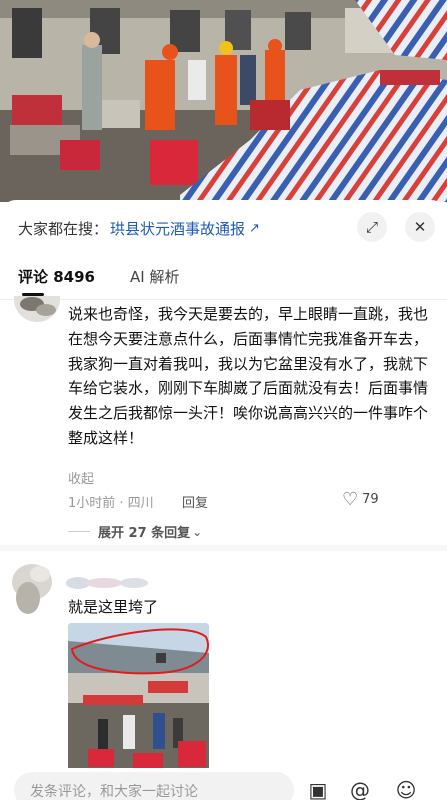  I want to click on comment-input-bar: 发条评论，和大家一起讨论 ▣ @ ☺, so click(223, 784).